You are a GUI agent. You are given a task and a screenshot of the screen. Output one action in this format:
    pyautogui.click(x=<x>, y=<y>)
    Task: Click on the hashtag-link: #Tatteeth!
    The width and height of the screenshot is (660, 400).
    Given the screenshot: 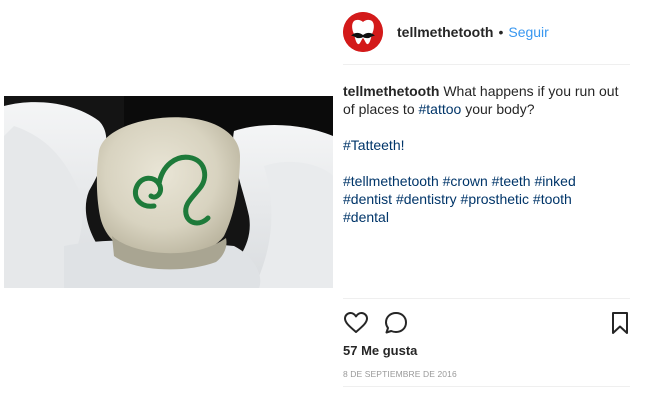 What is the action you would take?
    pyautogui.click(x=374, y=145)
    